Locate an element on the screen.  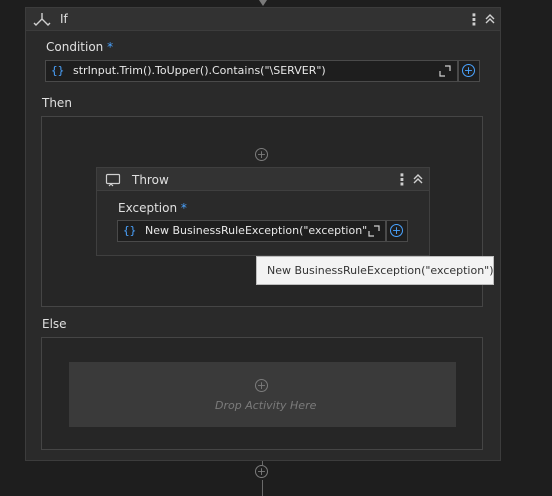
bottom-connector-tail is located at coordinates (262, 488).